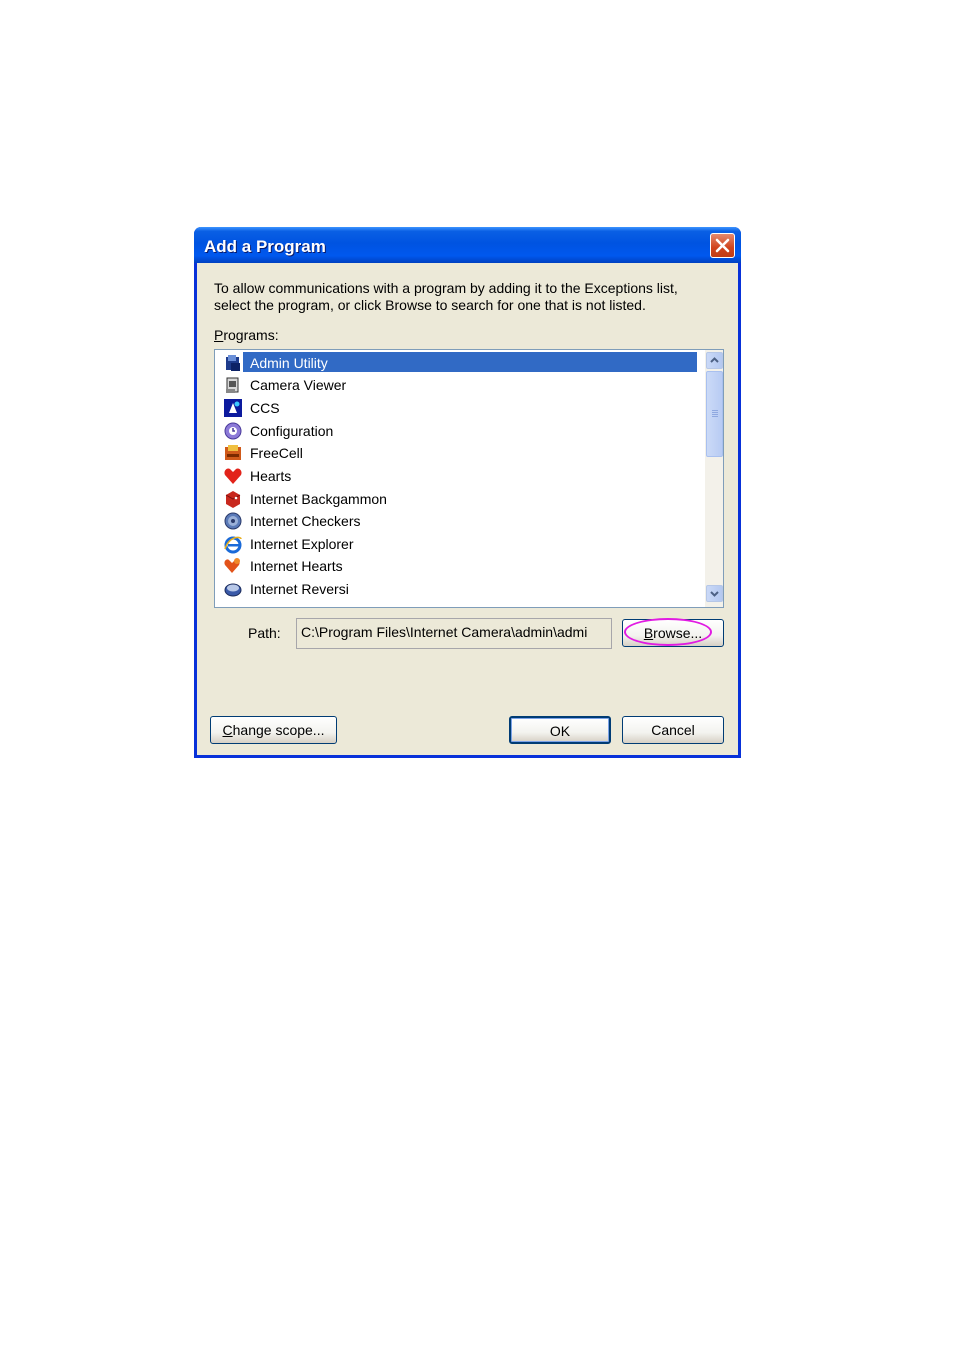  What do you see at coordinates (233, 430) in the screenshot?
I see `configuration-icon` at bounding box center [233, 430].